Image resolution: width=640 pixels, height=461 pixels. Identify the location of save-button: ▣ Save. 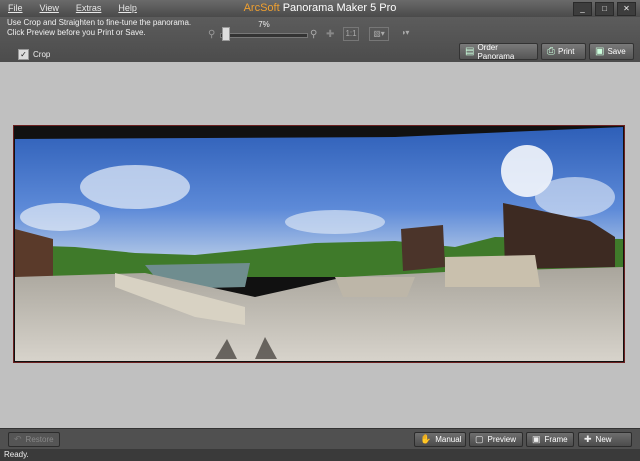
(611, 51).